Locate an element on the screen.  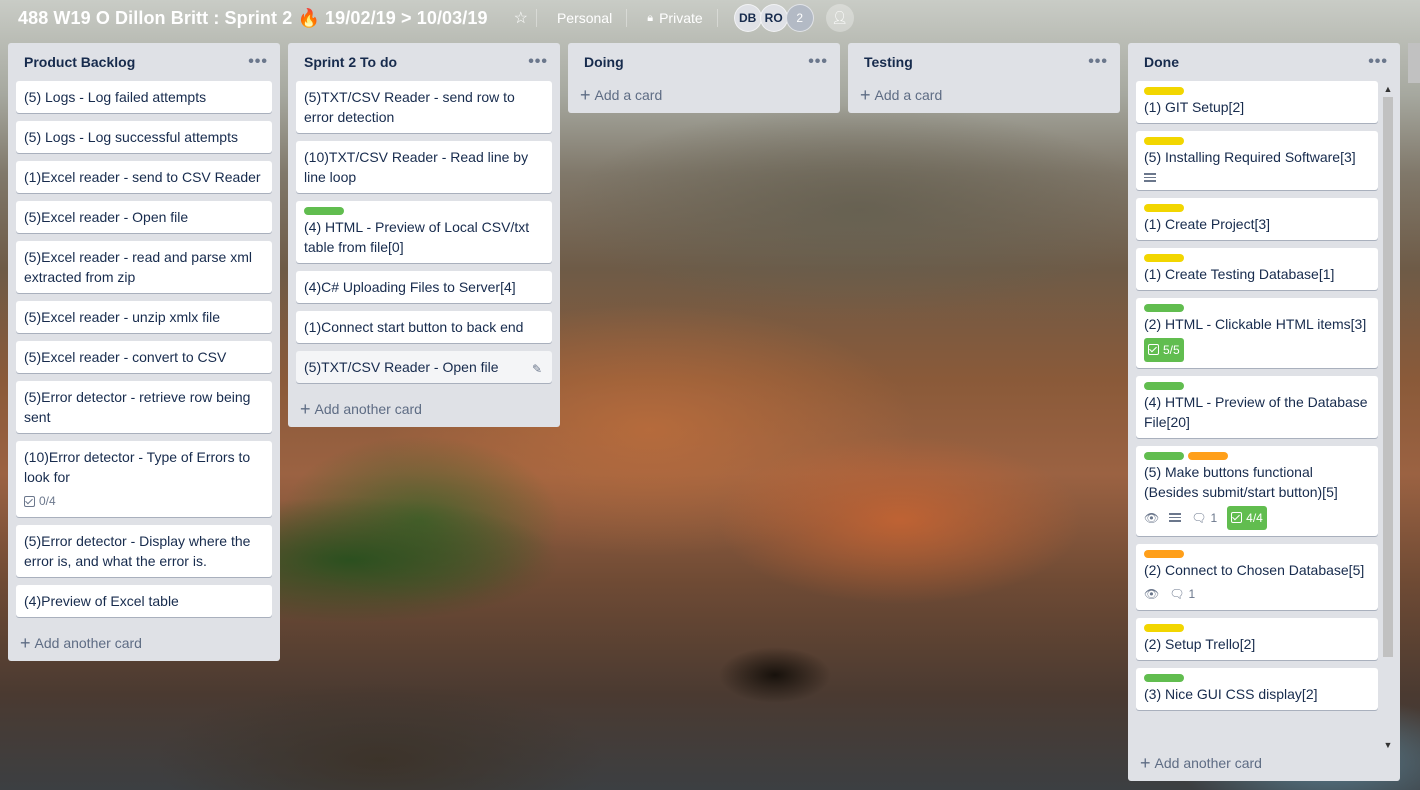
list-scrollbar: ▲ ▼ is located at coordinates (1388, 416).